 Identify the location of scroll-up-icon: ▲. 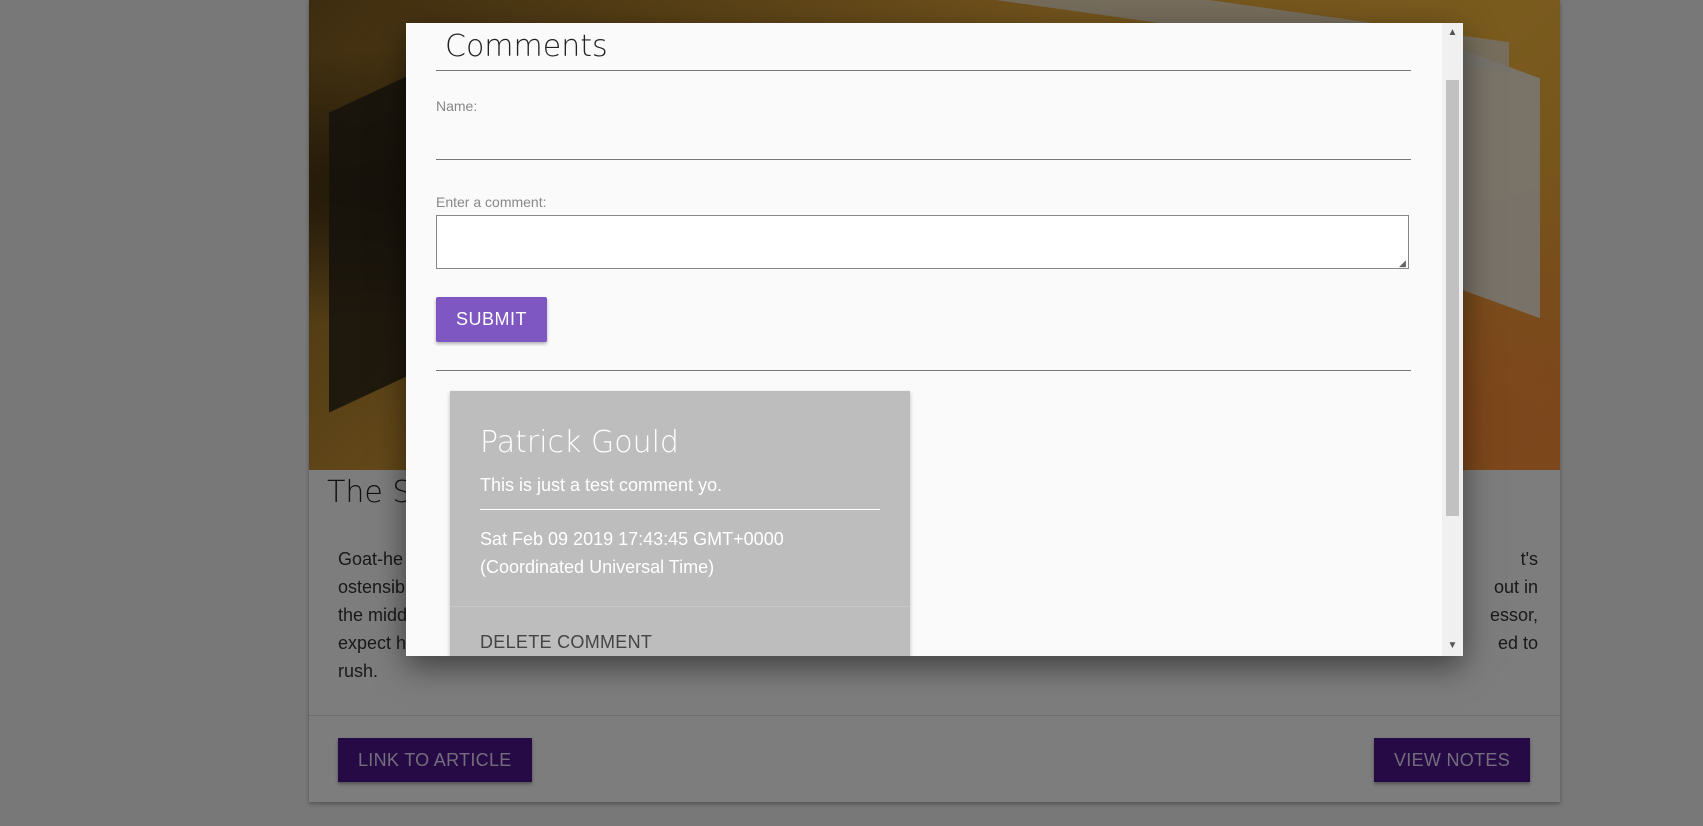
(1452, 33).